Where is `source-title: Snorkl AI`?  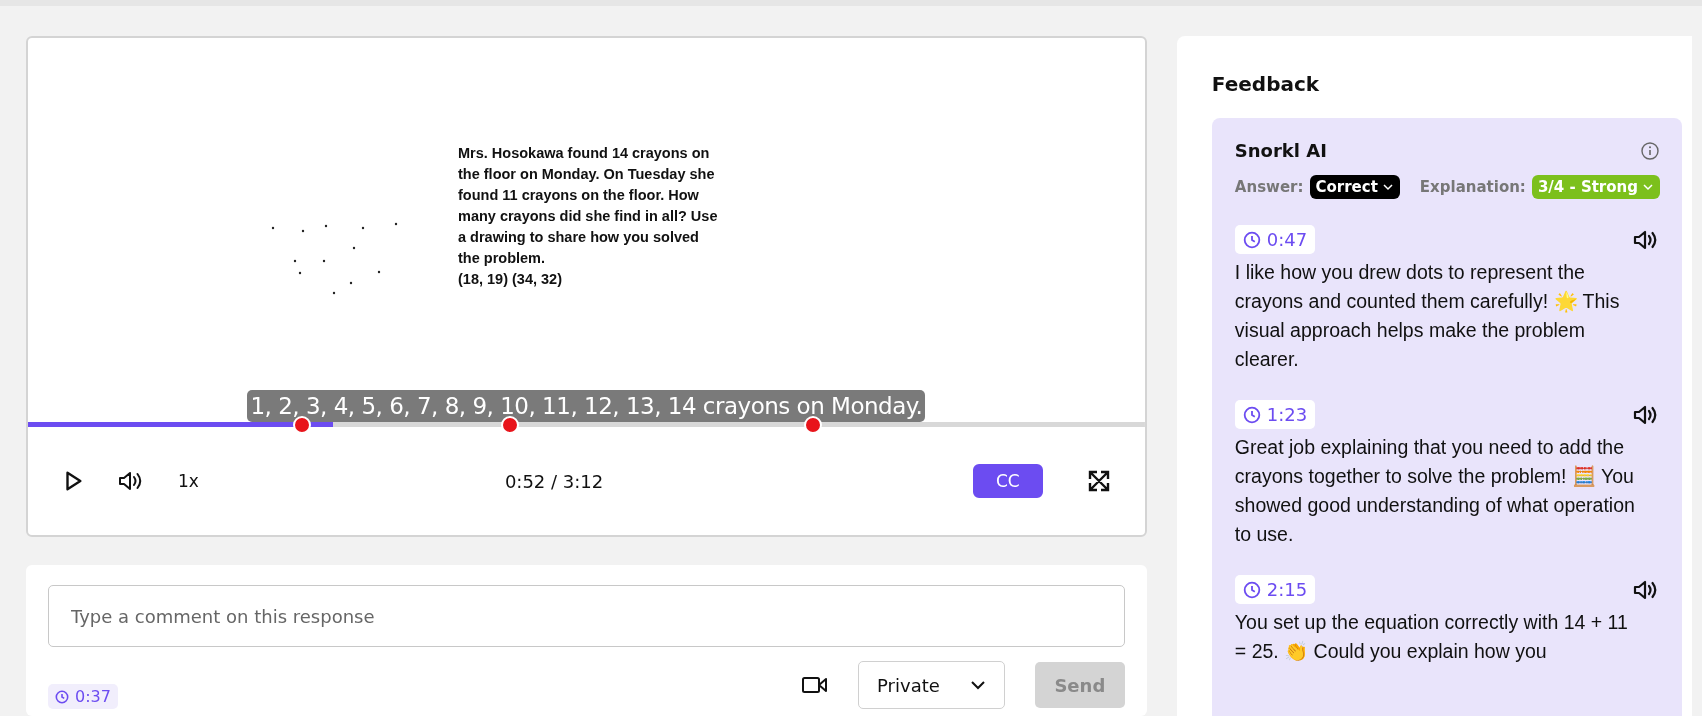
source-title: Snorkl AI is located at coordinates (1280, 150).